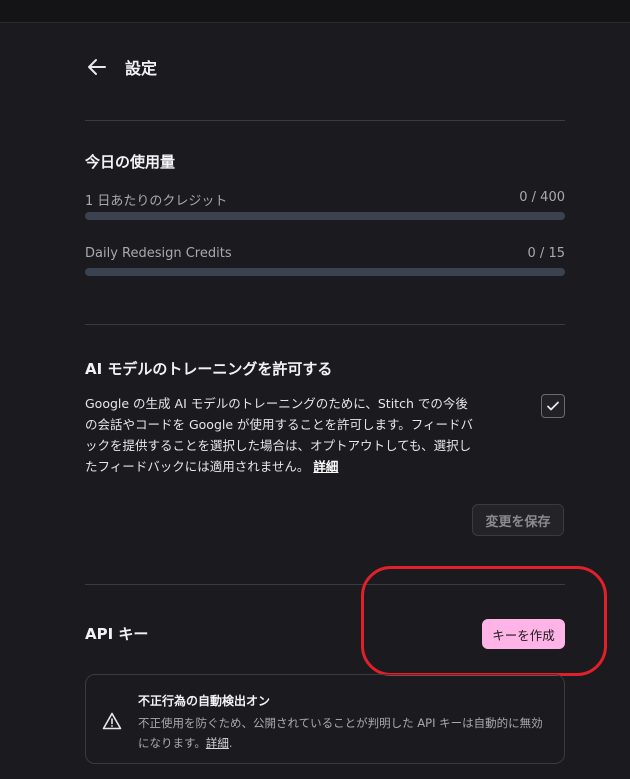 This screenshot has width=630, height=779. What do you see at coordinates (325, 253) in the screenshot?
I see `redesign-credits-row: Daily Redesign Credits 0 / 15` at bounding box center [325, 253].